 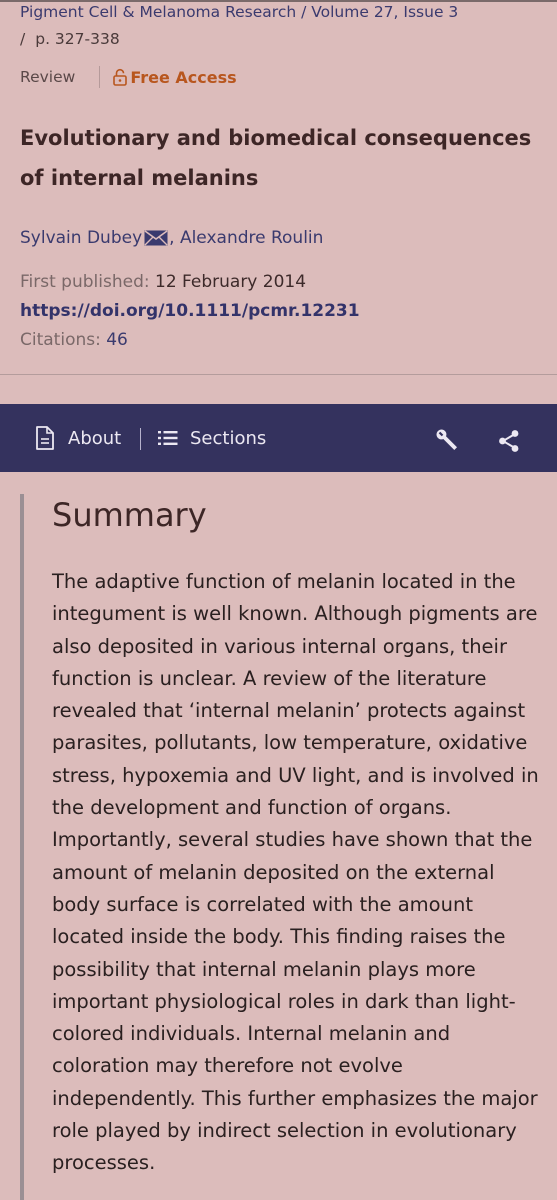 I want to click on list-icon, so click(x=168, y=438).